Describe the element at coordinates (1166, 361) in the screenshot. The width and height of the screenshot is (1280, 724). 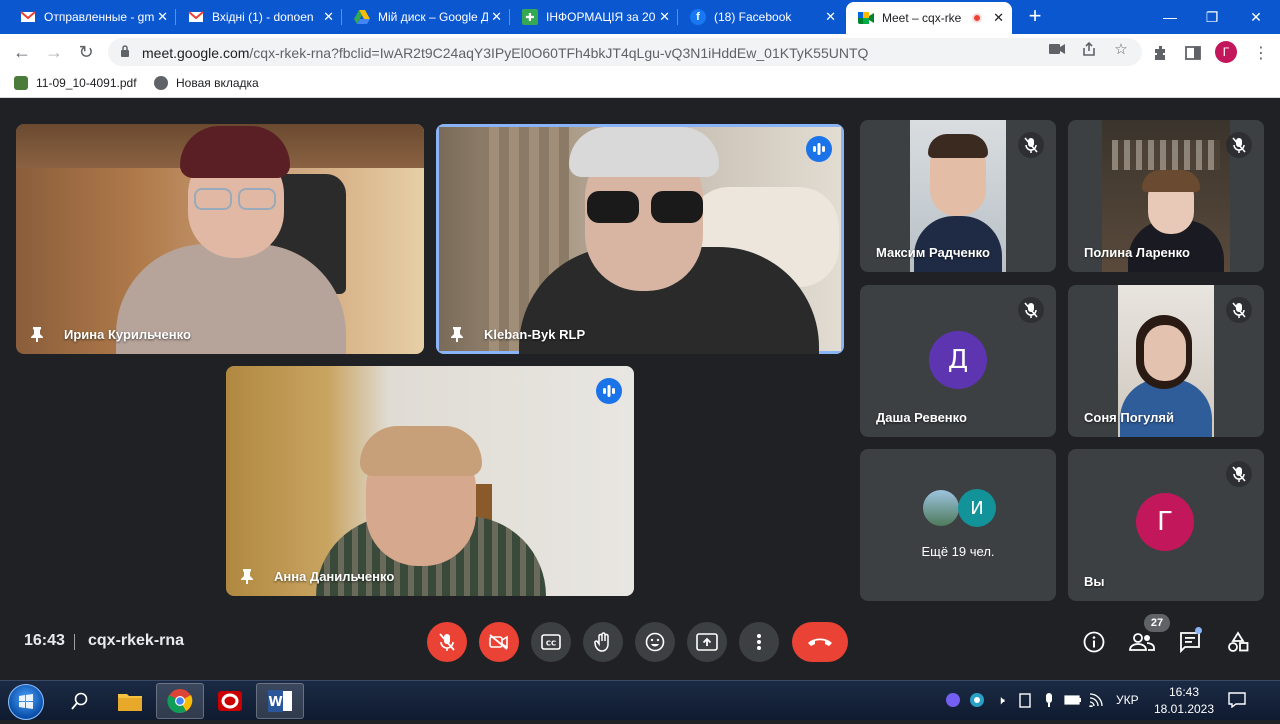
I see `participant-tile: Соня Погуляй` at that location.